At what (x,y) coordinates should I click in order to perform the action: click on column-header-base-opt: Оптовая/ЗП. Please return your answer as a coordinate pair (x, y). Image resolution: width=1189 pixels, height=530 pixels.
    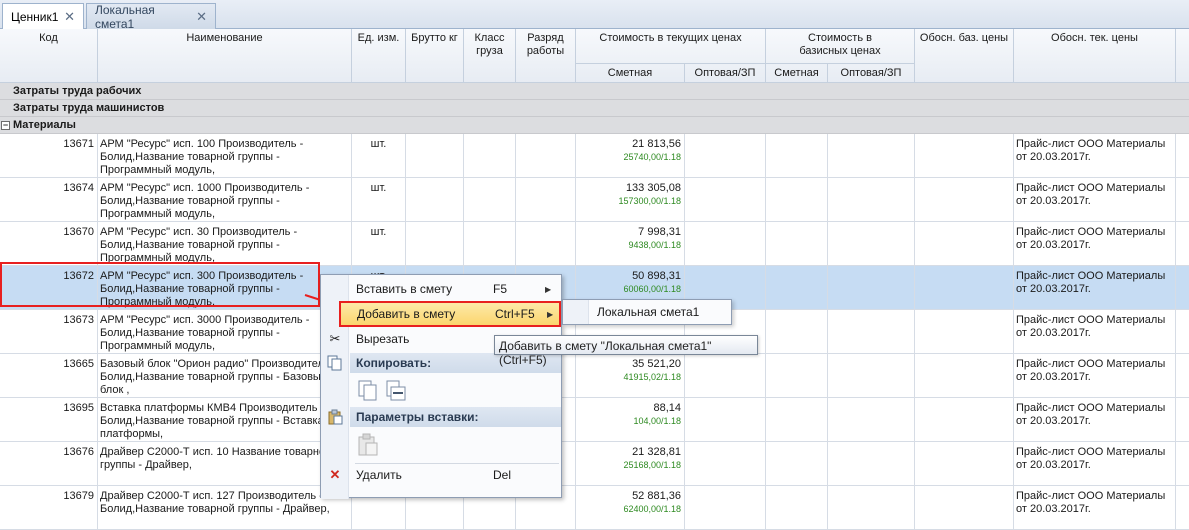
    Looking at the image, I should click on (871, 73).